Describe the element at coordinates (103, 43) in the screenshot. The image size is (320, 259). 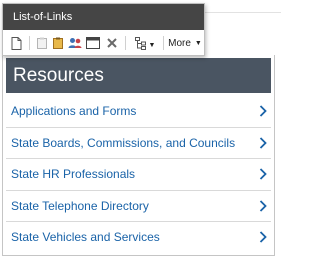
I see `editor-toolbar: ▼ More ▼` at that location.